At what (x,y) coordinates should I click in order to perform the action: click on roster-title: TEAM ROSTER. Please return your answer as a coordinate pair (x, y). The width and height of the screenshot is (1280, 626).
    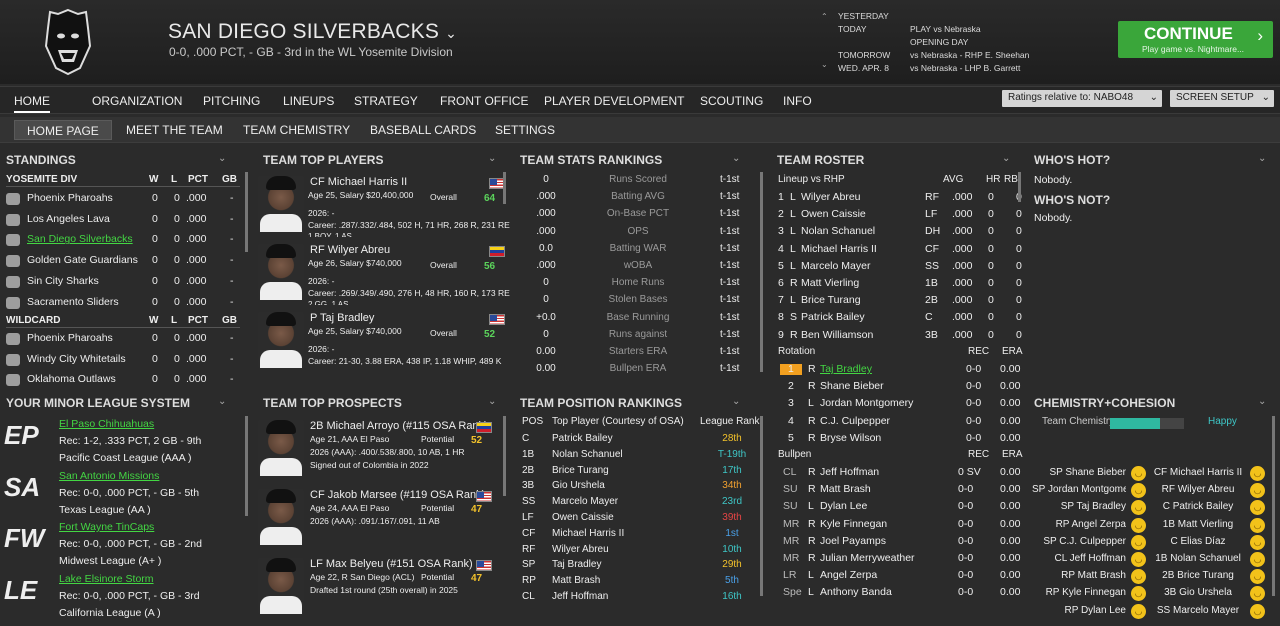
    Looking at the image, I should click on (821, 160).